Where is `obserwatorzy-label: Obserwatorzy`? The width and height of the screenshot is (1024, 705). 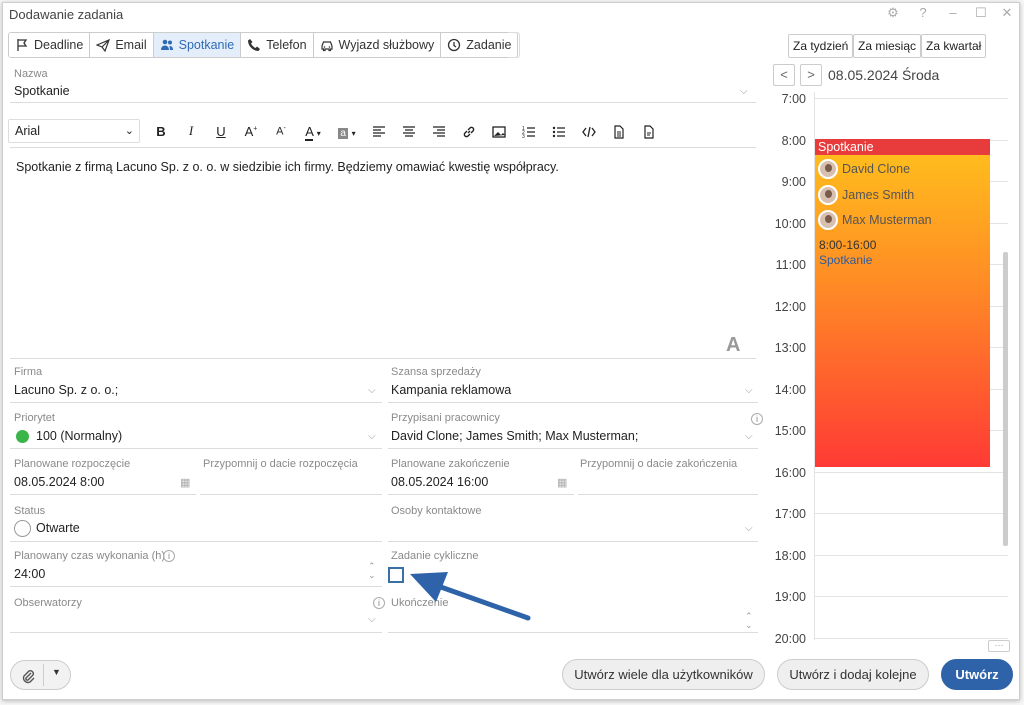
obserwatorzy-label: Obserwatorzy is located at coordinates (48, 603).